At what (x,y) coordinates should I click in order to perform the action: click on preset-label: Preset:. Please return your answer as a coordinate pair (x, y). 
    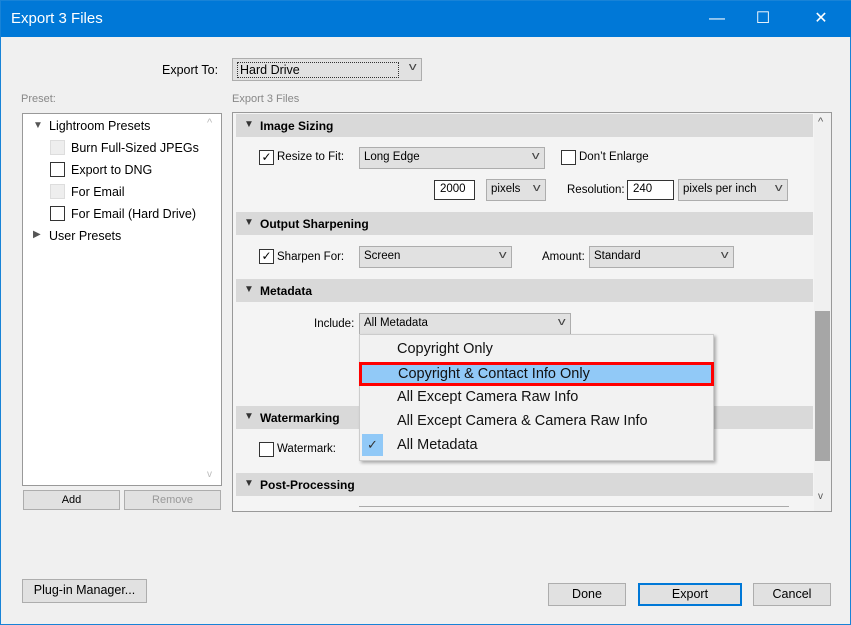
    Looking at the image, I should click on (38, 99).